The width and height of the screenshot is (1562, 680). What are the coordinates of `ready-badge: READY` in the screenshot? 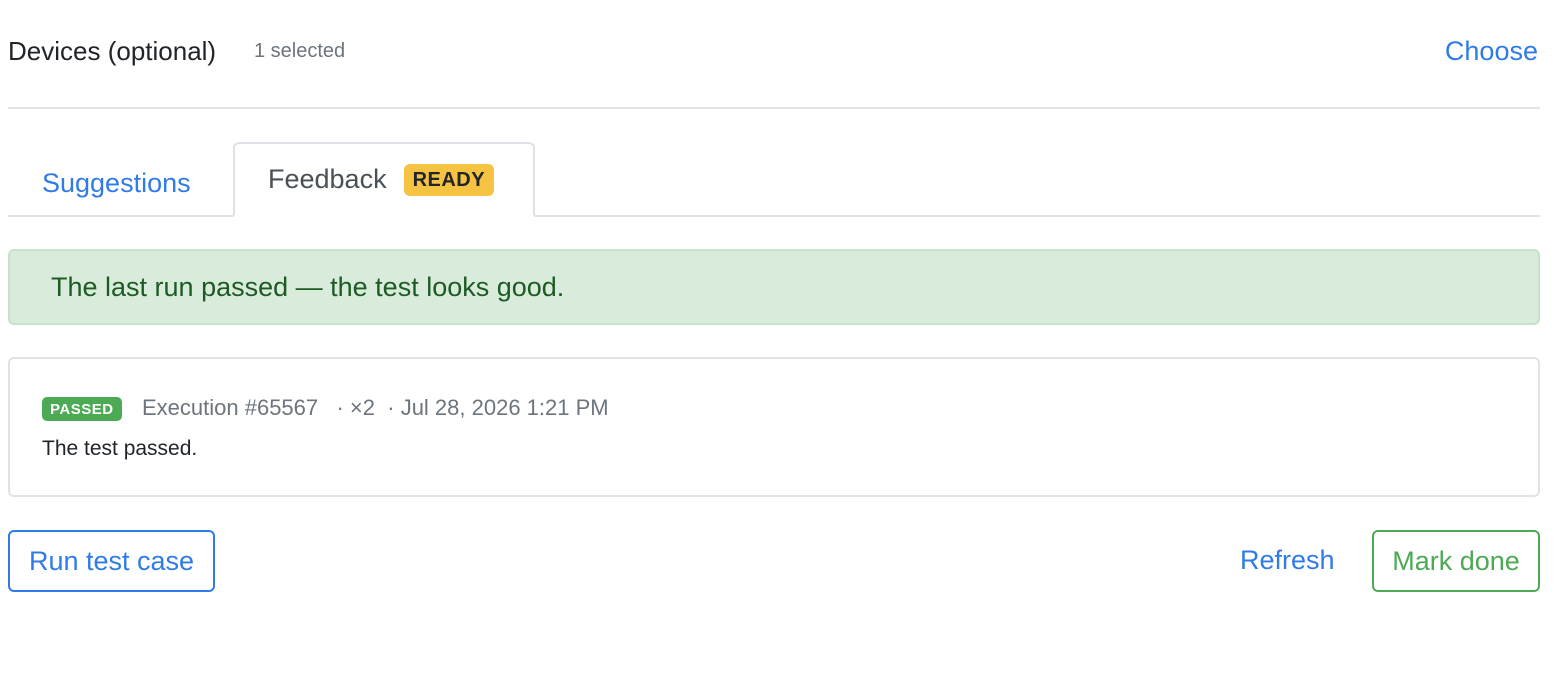 It's located at (449, 179).